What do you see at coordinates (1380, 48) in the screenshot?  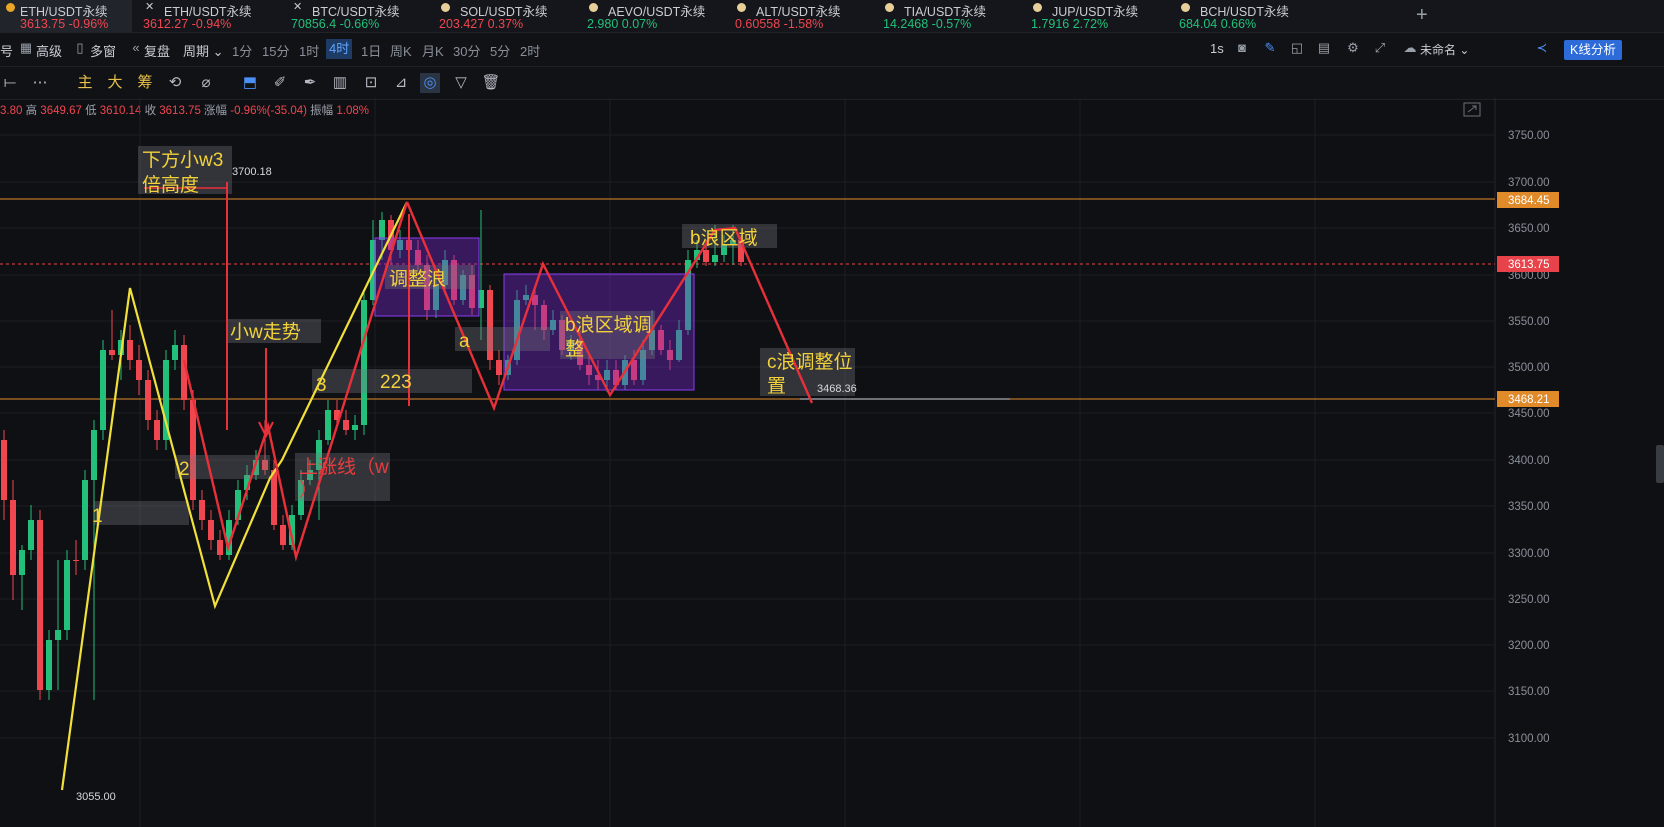 I see `fullscreen-icon: ⤢` at bounding box center [1380, 48].